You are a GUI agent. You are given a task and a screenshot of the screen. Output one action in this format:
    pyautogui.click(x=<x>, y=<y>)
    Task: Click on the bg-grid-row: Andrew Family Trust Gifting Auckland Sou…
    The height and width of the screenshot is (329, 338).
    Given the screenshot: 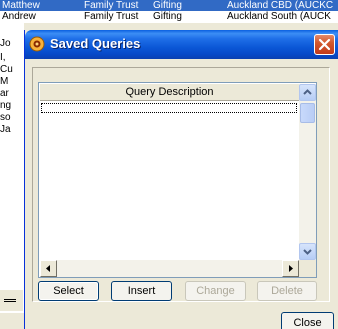 What is the action you would take?
    pyautogui.click(x=169, y=17)
    